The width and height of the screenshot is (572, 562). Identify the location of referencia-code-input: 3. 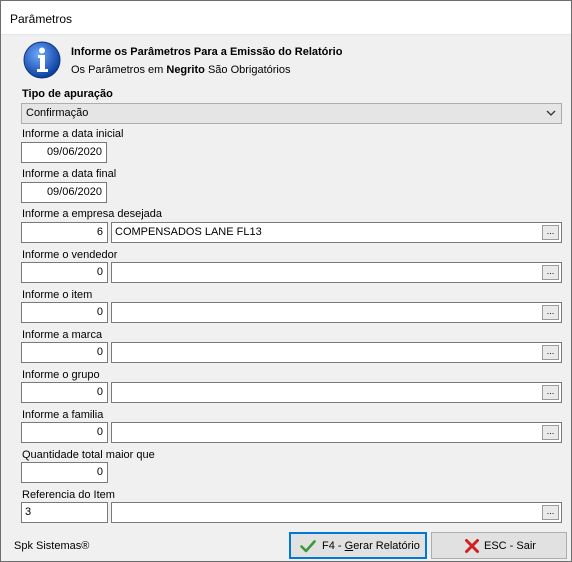
(64, 512).